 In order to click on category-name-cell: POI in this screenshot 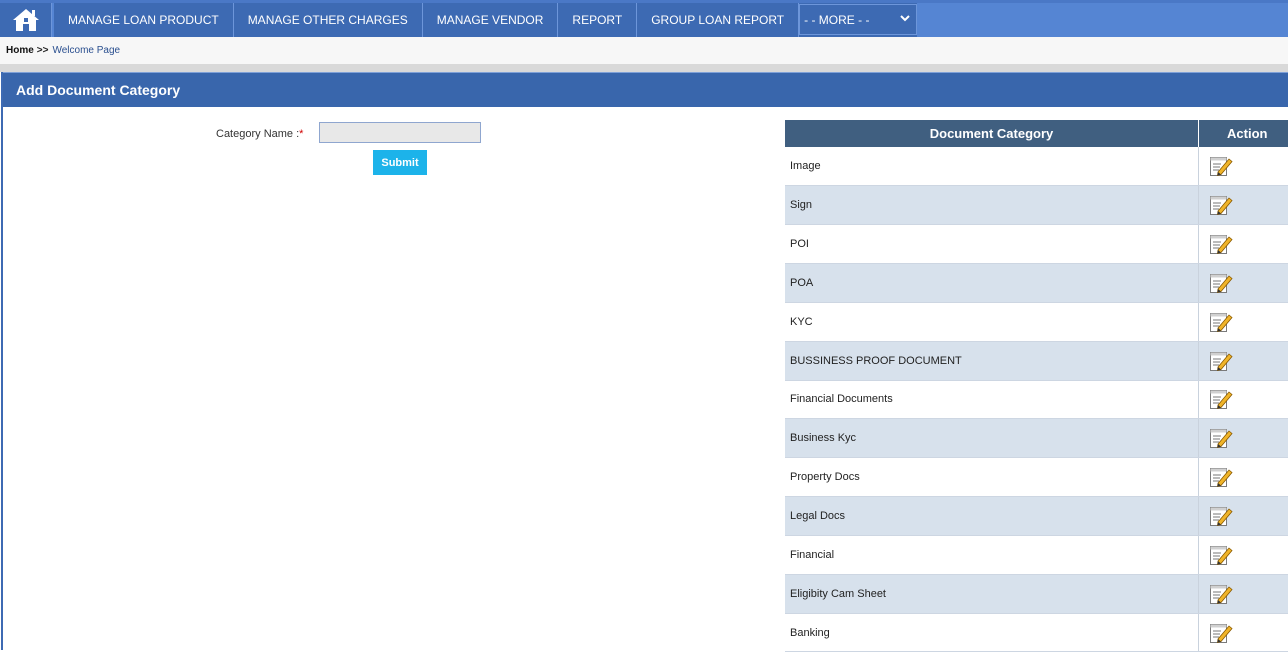, I will do `click(992, 244)`.